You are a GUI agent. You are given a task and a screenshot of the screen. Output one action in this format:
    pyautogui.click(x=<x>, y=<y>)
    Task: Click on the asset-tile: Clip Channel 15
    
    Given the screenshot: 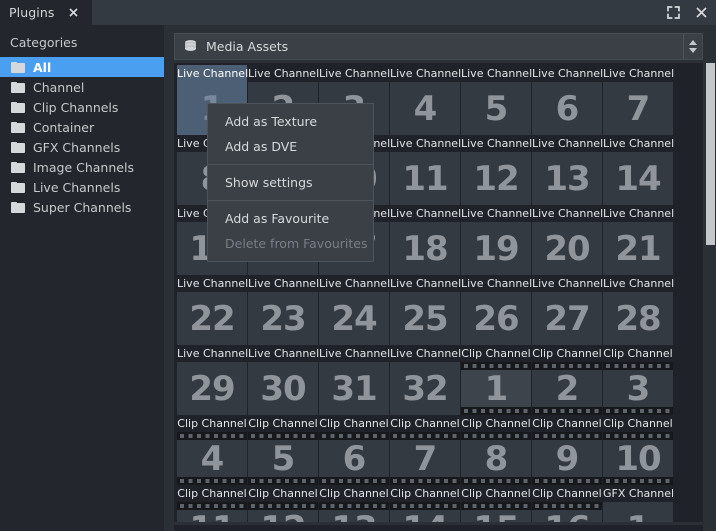 What is the action you would take?
    pyautogui.click(x=496, y=503)
    